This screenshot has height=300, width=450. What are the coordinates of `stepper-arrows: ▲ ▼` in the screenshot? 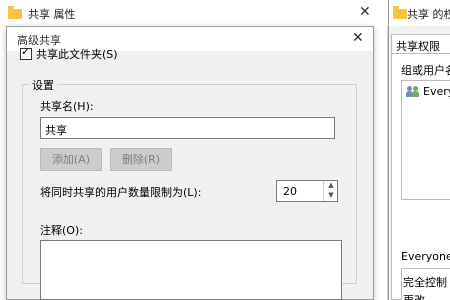 It's located at (330, 191).